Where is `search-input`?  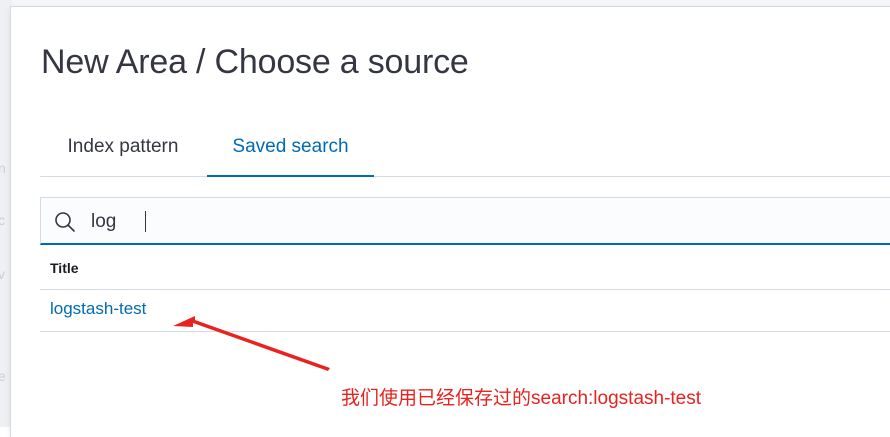 search-input is located at coordinates (489, 222).